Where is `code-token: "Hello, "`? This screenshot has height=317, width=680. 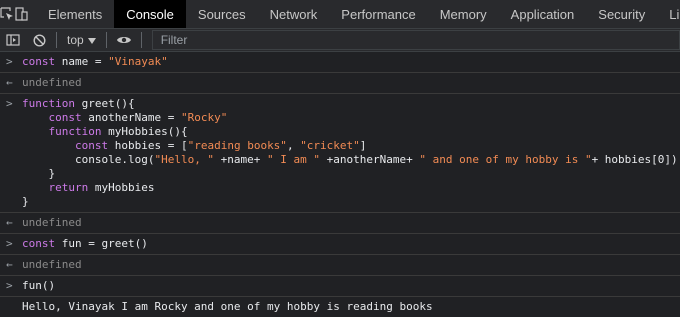
code-token: "Hello, " is located at coordinates (184, 159).